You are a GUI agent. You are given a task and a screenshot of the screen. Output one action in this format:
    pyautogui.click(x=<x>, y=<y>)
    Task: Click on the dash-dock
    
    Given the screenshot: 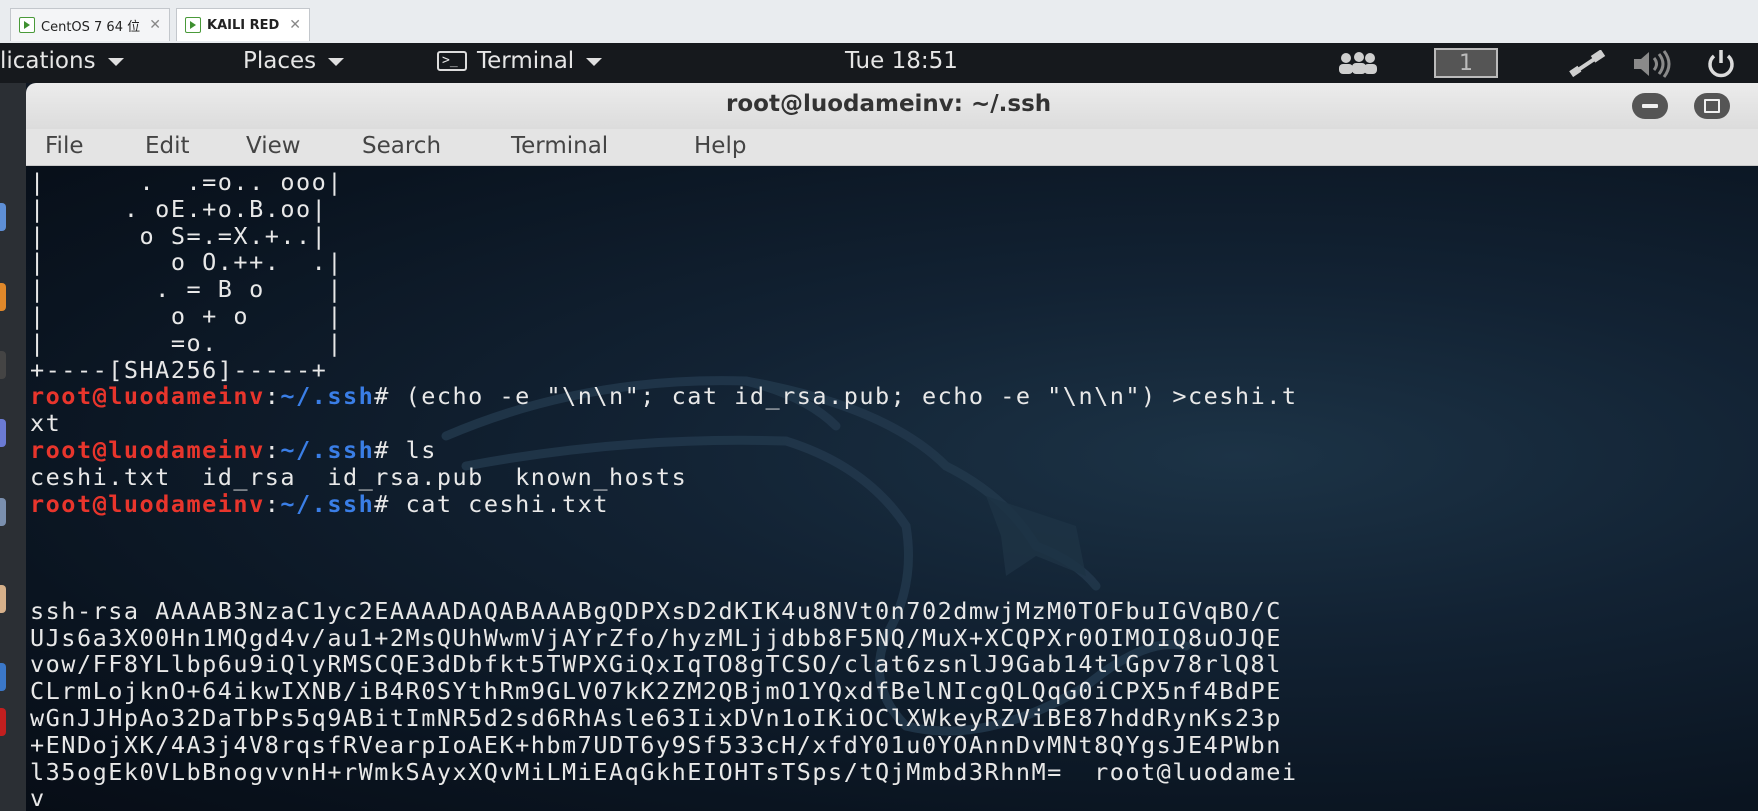 What is the action you would take?
    pyautogui.click(x=13, y=447)
    